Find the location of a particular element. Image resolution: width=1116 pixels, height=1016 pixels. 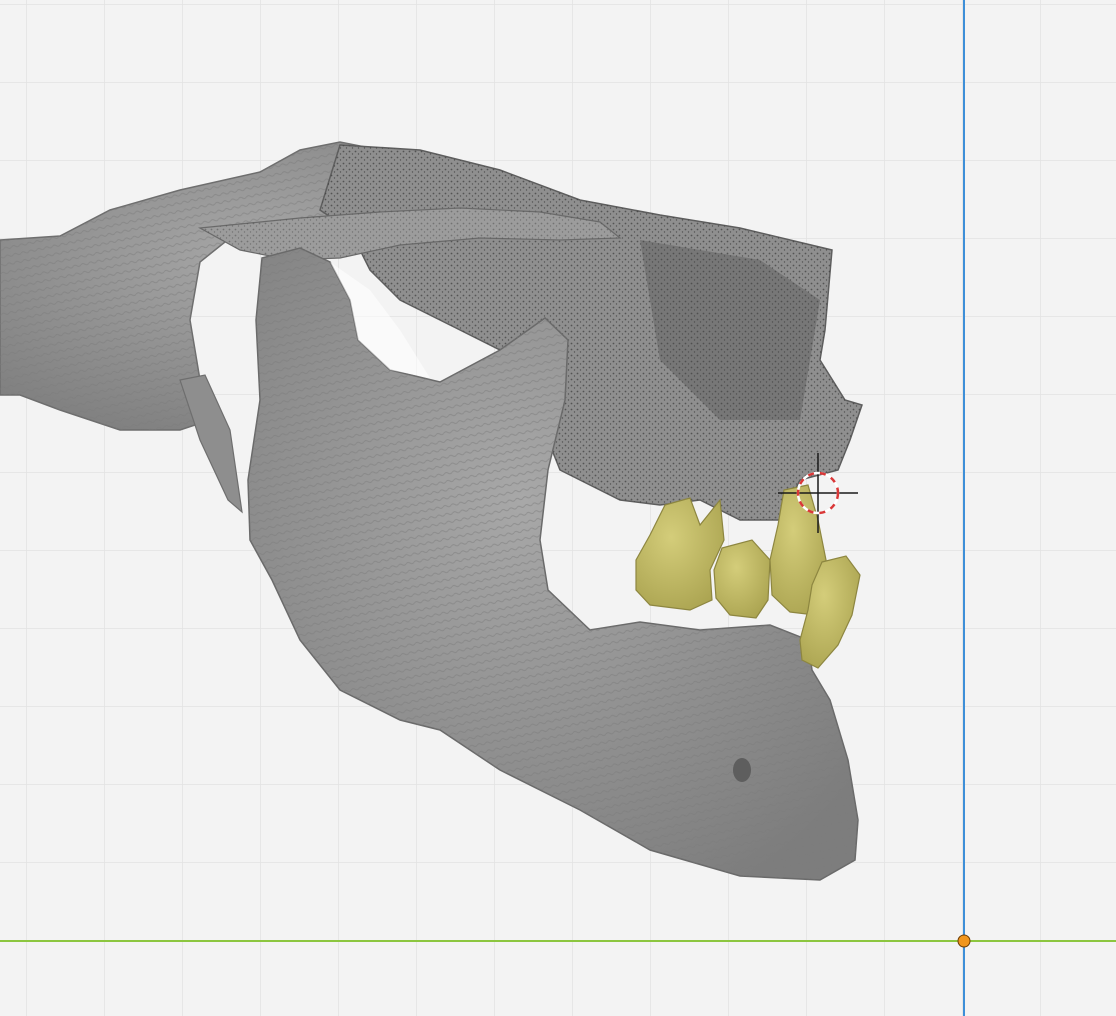

origin-icon is located at coordinates (964, 941).